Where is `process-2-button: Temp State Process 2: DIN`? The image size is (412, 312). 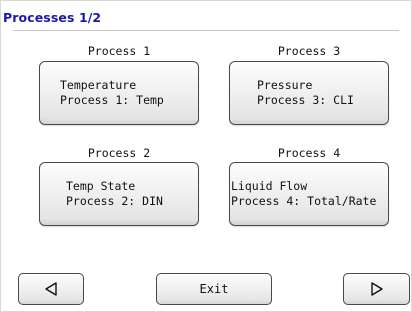 process-2-button: Temp State Process 2: DIN is located at coordinates (119, 194).